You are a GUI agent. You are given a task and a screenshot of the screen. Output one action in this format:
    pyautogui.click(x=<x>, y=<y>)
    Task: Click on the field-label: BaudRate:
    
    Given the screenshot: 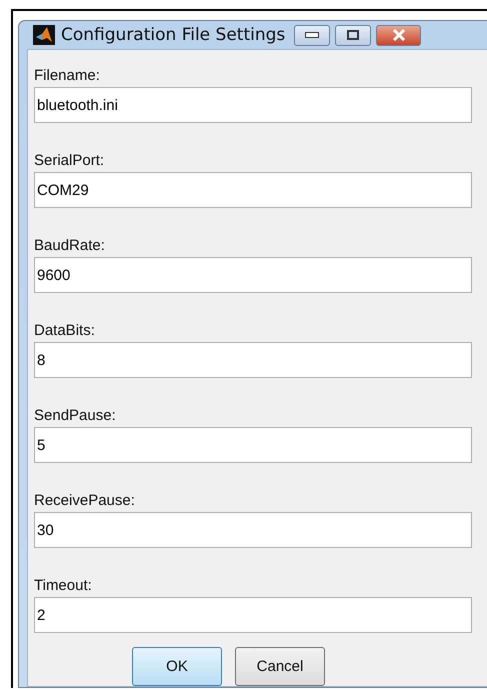 What is the action you would take?
    pyautogui.click(x=69, y=246)
    